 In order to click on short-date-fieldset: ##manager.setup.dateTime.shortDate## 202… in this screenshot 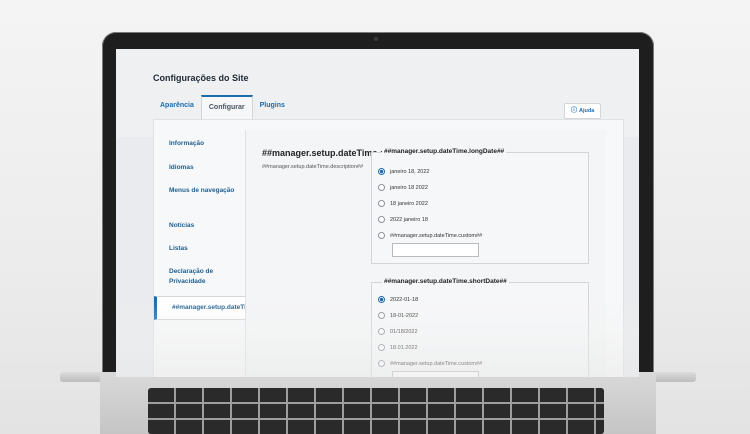, I will do `click(480, 327)`.